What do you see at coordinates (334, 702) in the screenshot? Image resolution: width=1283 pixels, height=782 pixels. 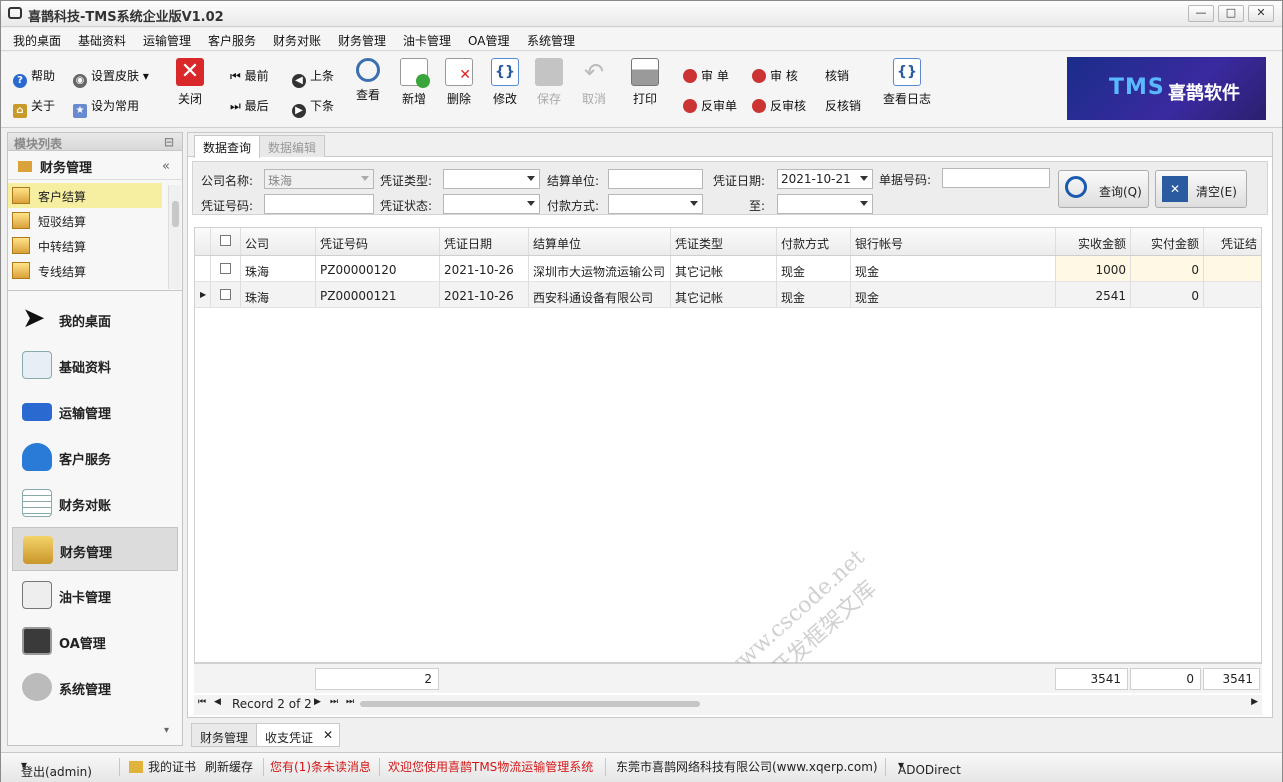 I see `pager-last-icon: ⏭` at bounding box center [334, 702].